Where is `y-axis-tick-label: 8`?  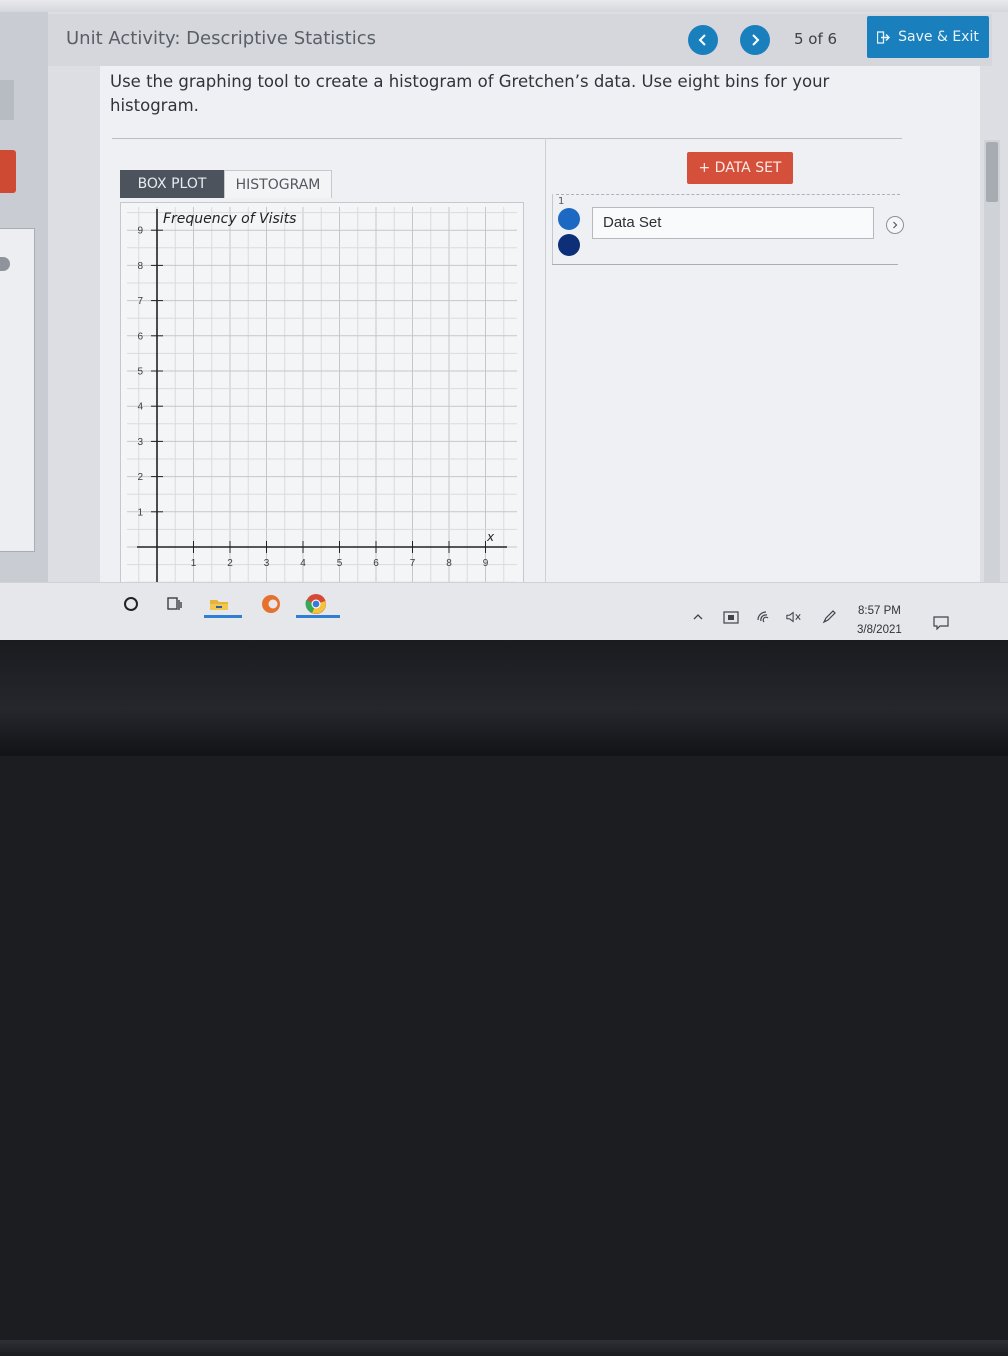 y-axis-tick-label: 8 is located at coordinates (140, 266).